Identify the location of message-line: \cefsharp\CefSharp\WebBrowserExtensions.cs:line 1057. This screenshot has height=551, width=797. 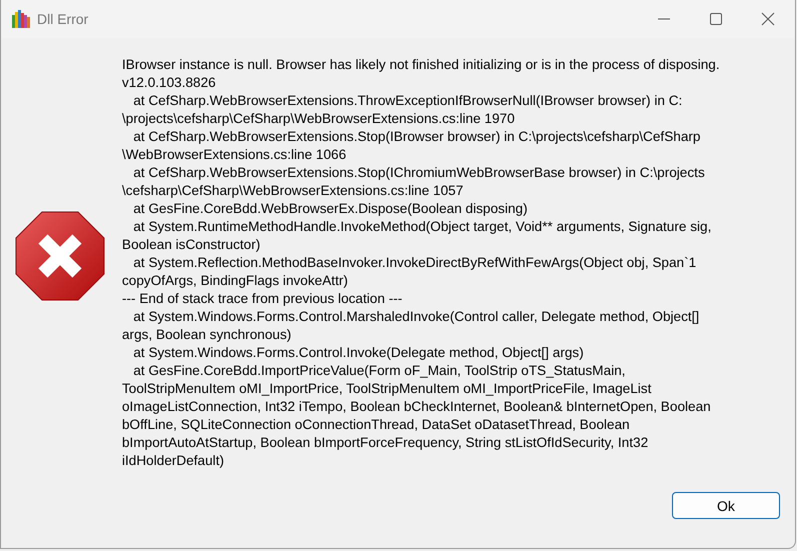
(293, 191).